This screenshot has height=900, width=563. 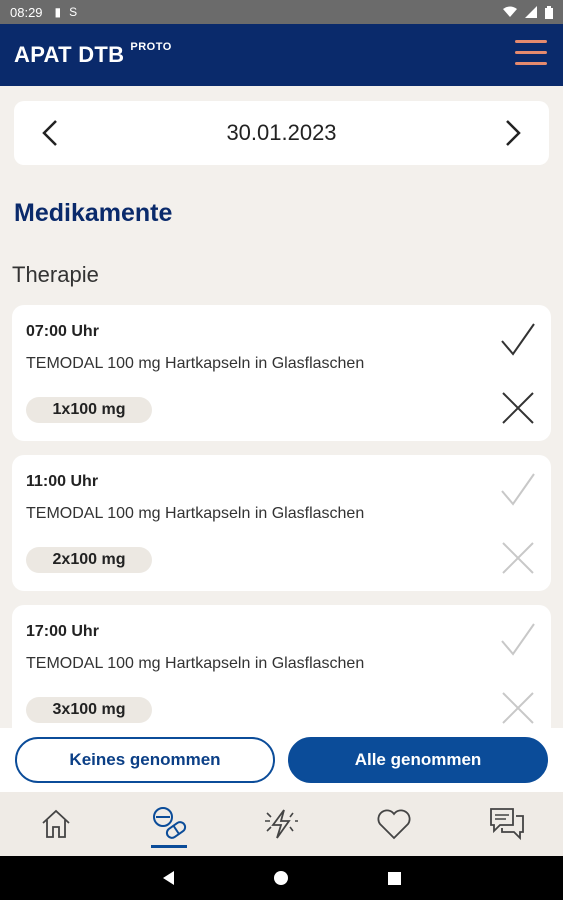 I want to click on medication-icon, so click(x=169, y=823).